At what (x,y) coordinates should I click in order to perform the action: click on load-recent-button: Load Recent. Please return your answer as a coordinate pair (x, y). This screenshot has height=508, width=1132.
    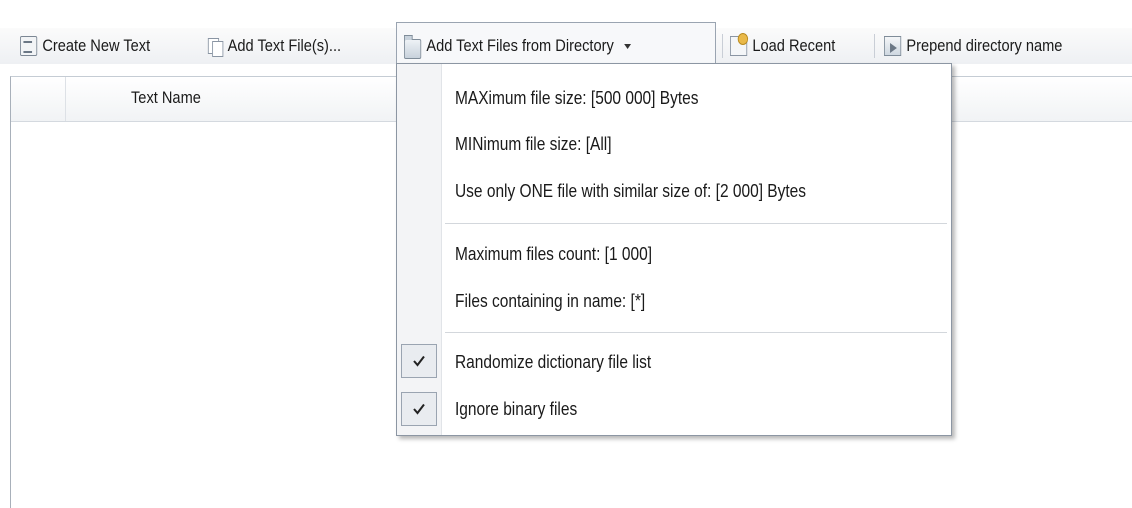
    Looking at the image, I should click on (782, 46).